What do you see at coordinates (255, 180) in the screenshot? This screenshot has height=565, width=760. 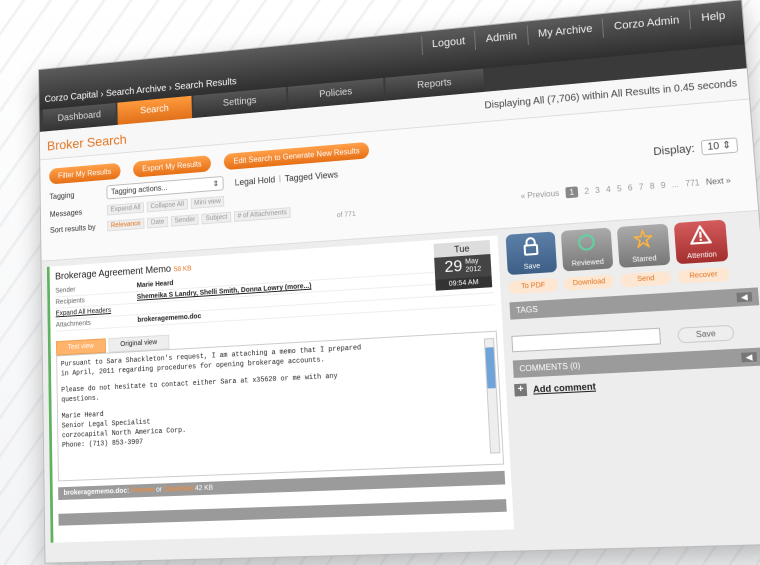 I see `legal-hold-link: Legal Hold` at bounding box center [255, 180].